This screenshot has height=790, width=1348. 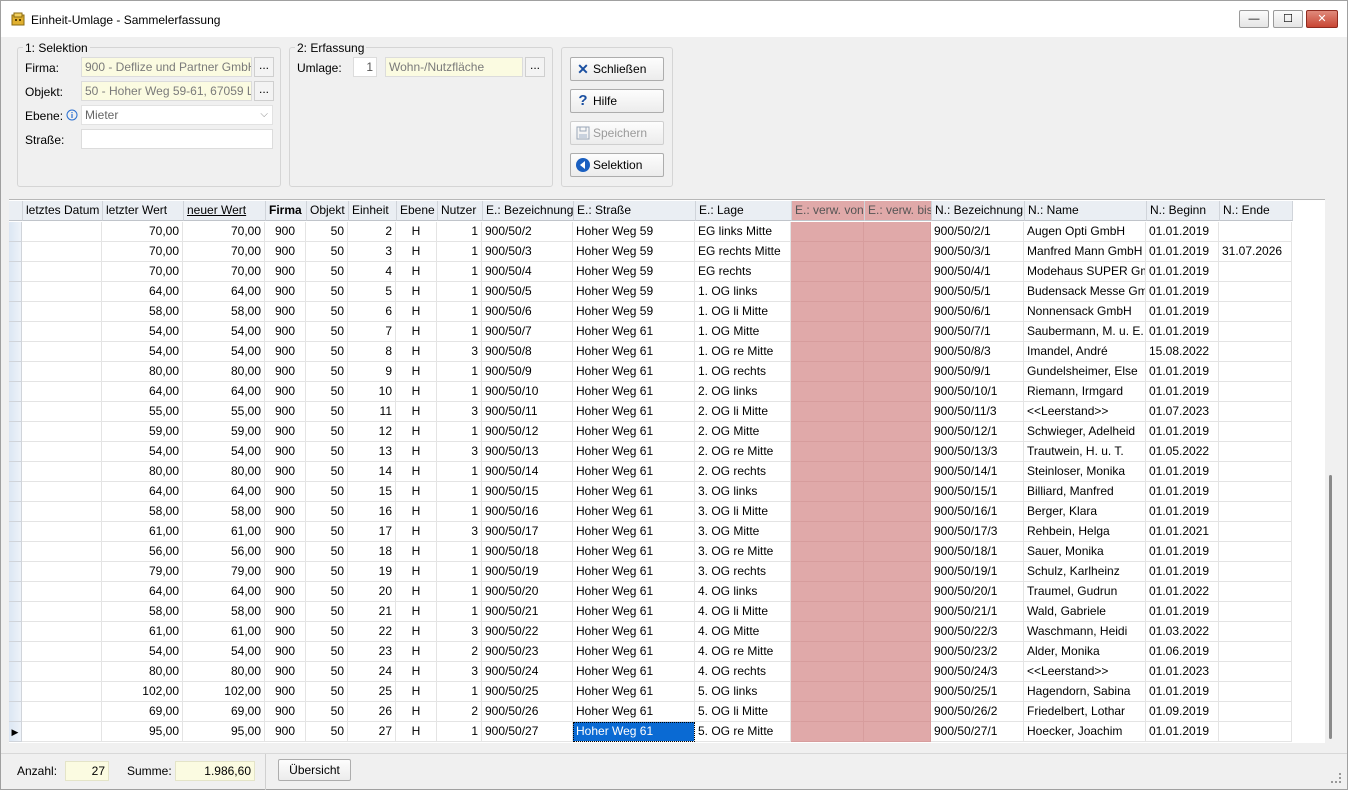 I want to click on cell-n-beginn: 01.09.2019, so click(x=1182, y=712).